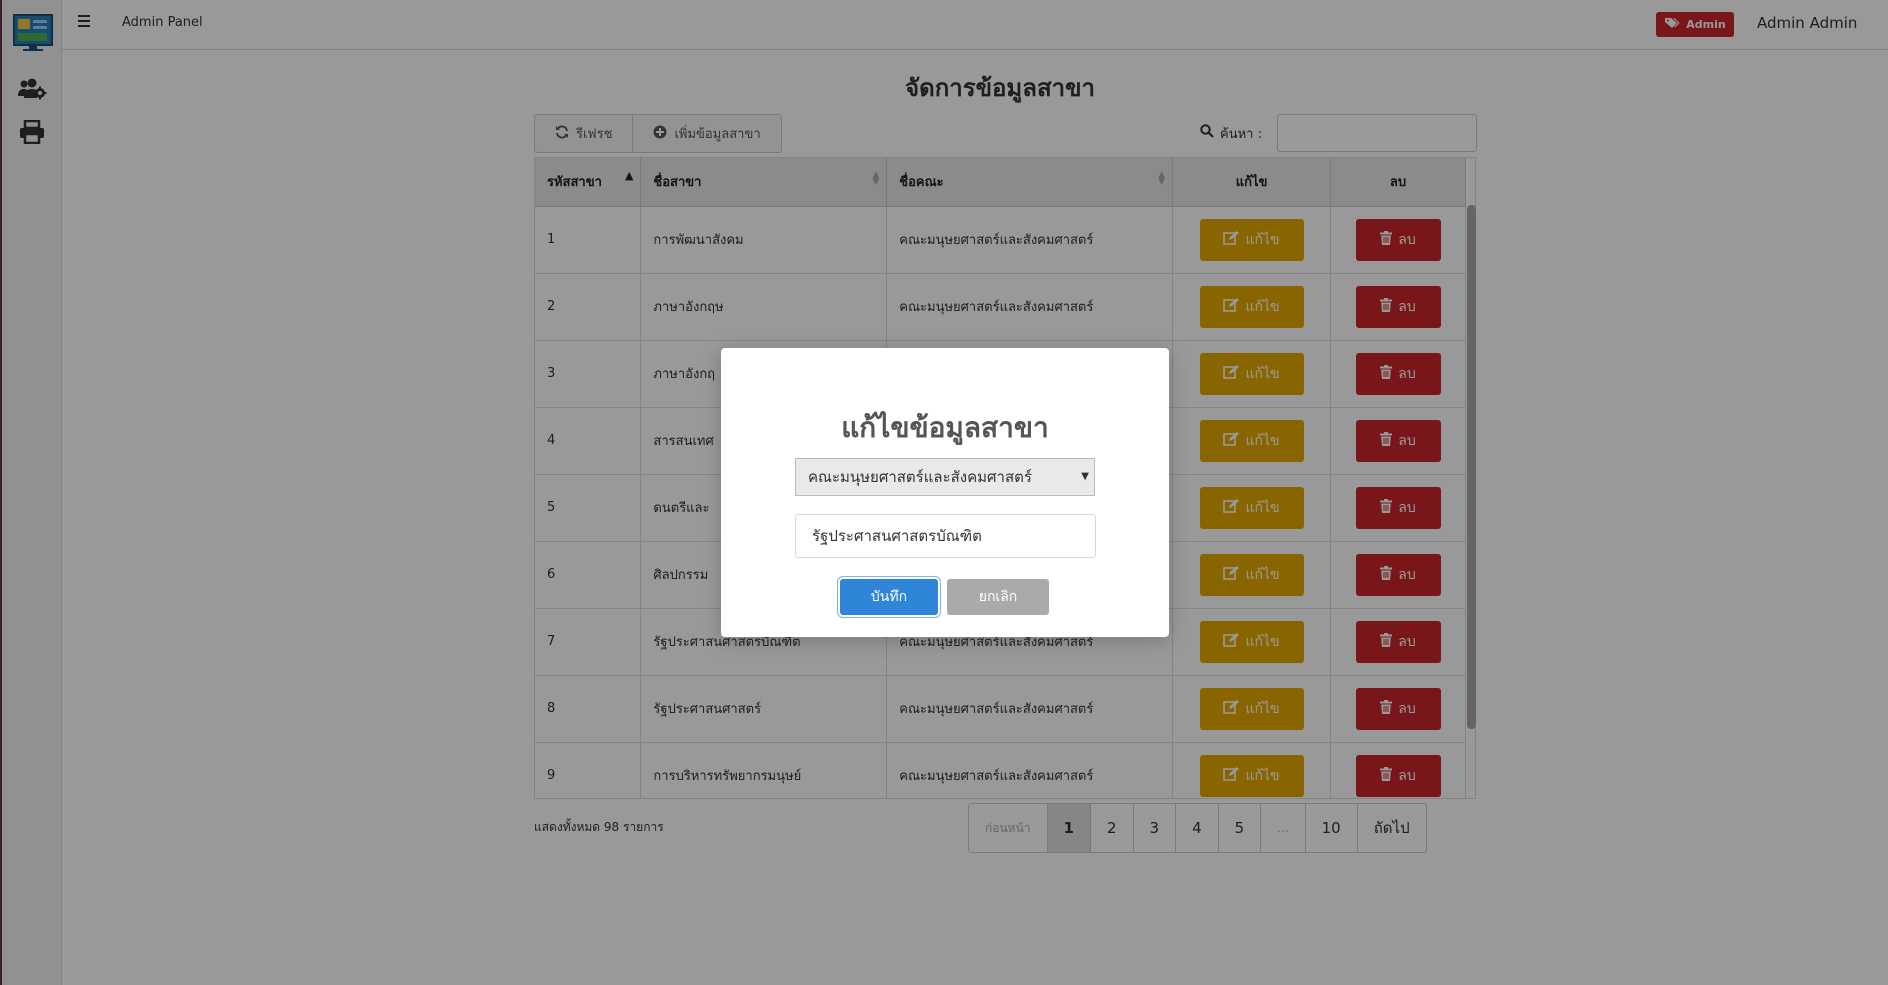 Image resolution: width=1888 pixels, height=985 pixels. I want to click on faculty-select-value: คณะมนุษยศาสตร์และสังคมศาสตร์, so click(920, 477).